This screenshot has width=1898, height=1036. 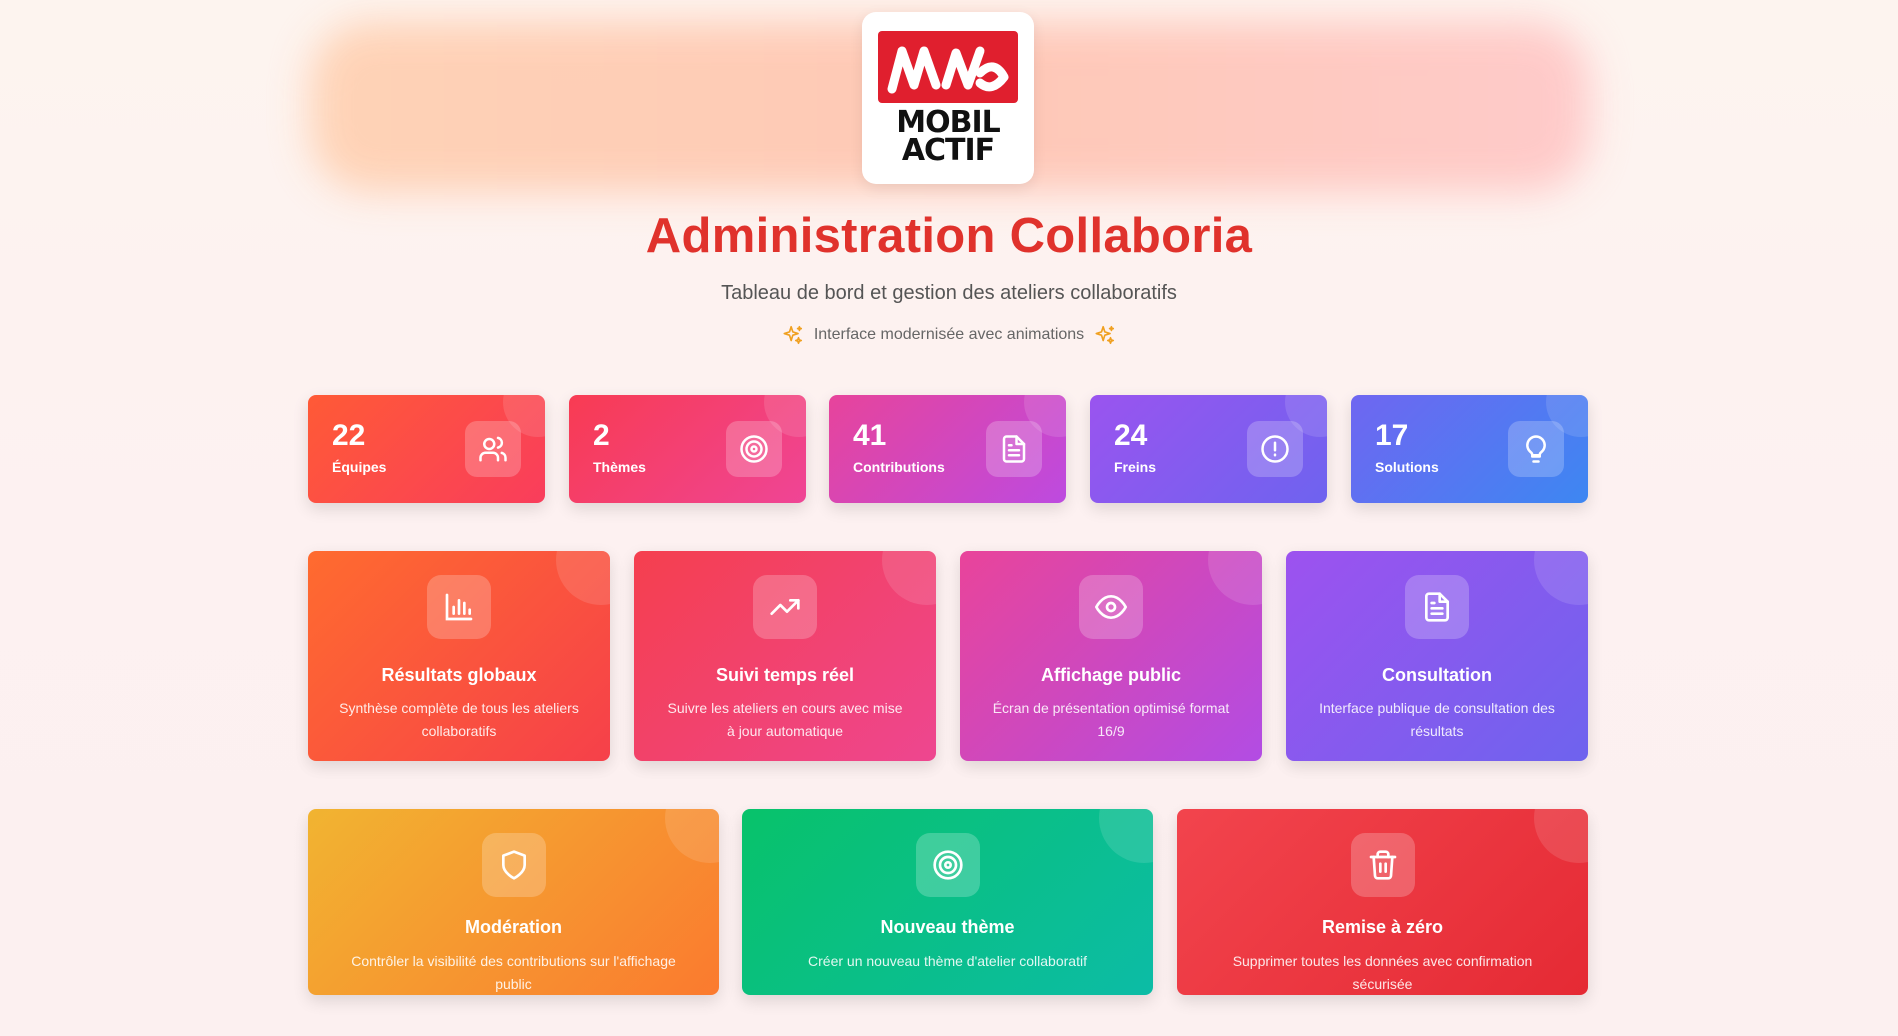 I want to click on card-title: Remise à zéro, so click(x=1382, y=927).